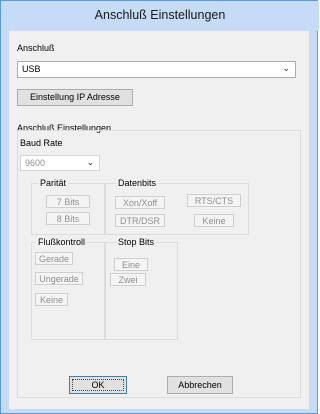  I want to click on focus-indicator, so click(98, 385).